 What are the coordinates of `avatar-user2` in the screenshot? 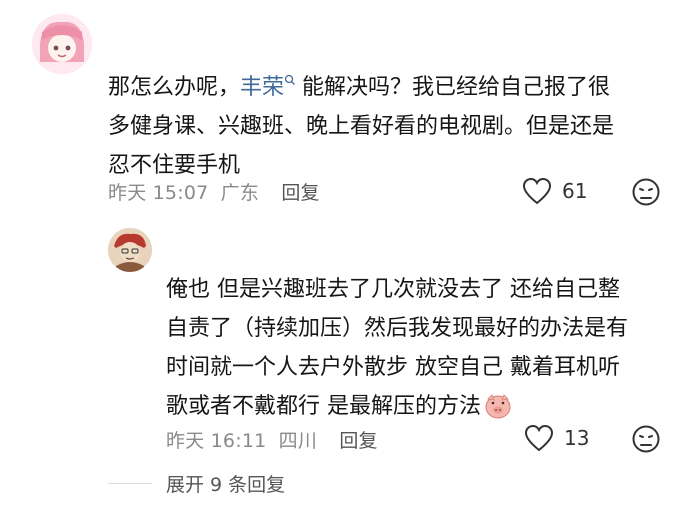 It's located at (130, 250).